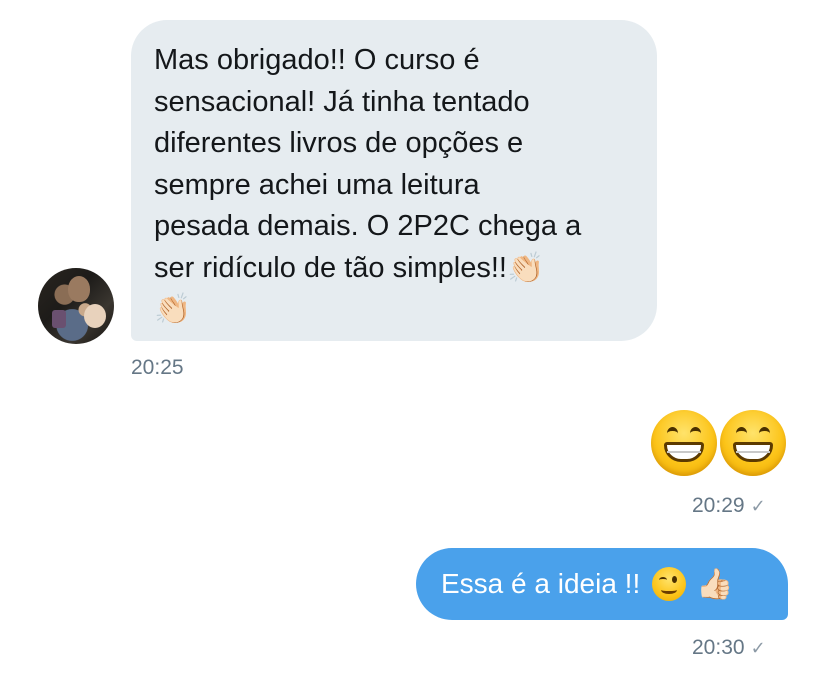 The height and width of the screenshot is (673, 828). Describe the element at coordinates (342, 101) in the screenshot. I see `message-line: sensacional! Já tinha tentado` at that location.